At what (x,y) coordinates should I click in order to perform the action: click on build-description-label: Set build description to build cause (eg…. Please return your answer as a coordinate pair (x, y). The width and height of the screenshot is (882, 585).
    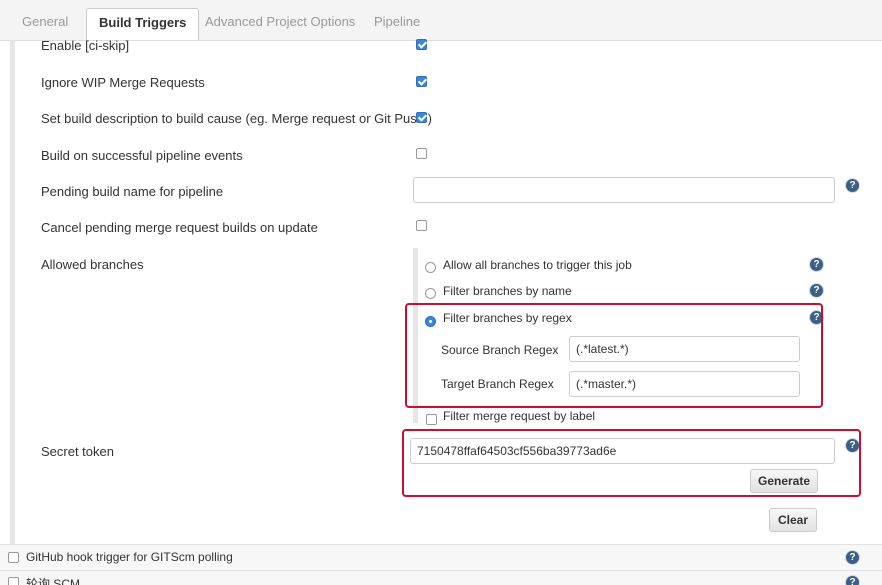
    Looking at the image, I should click on (236, 118).